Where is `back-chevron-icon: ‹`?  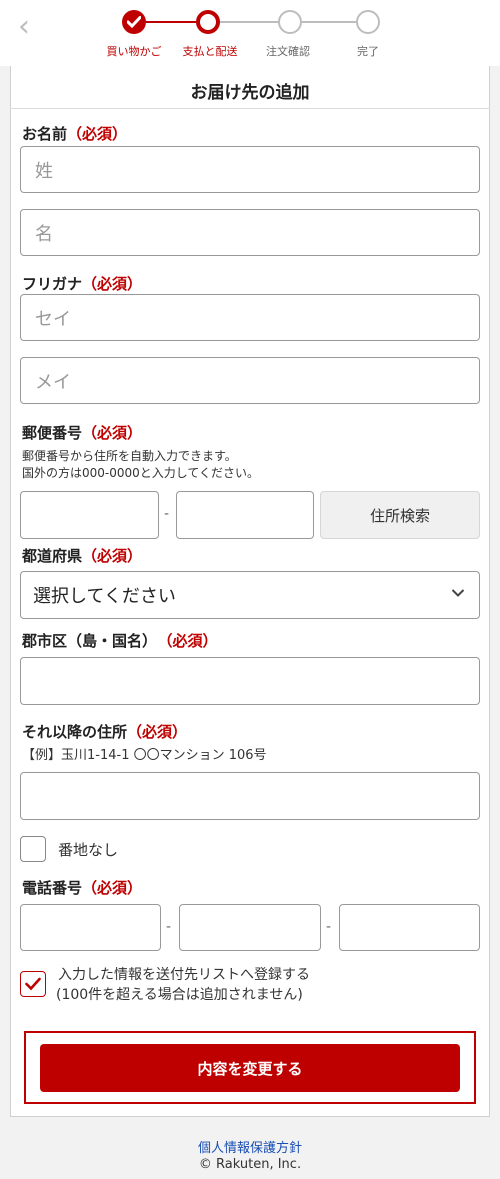
back-chevron-icon: ‹ is located at coordinates (30, 27).